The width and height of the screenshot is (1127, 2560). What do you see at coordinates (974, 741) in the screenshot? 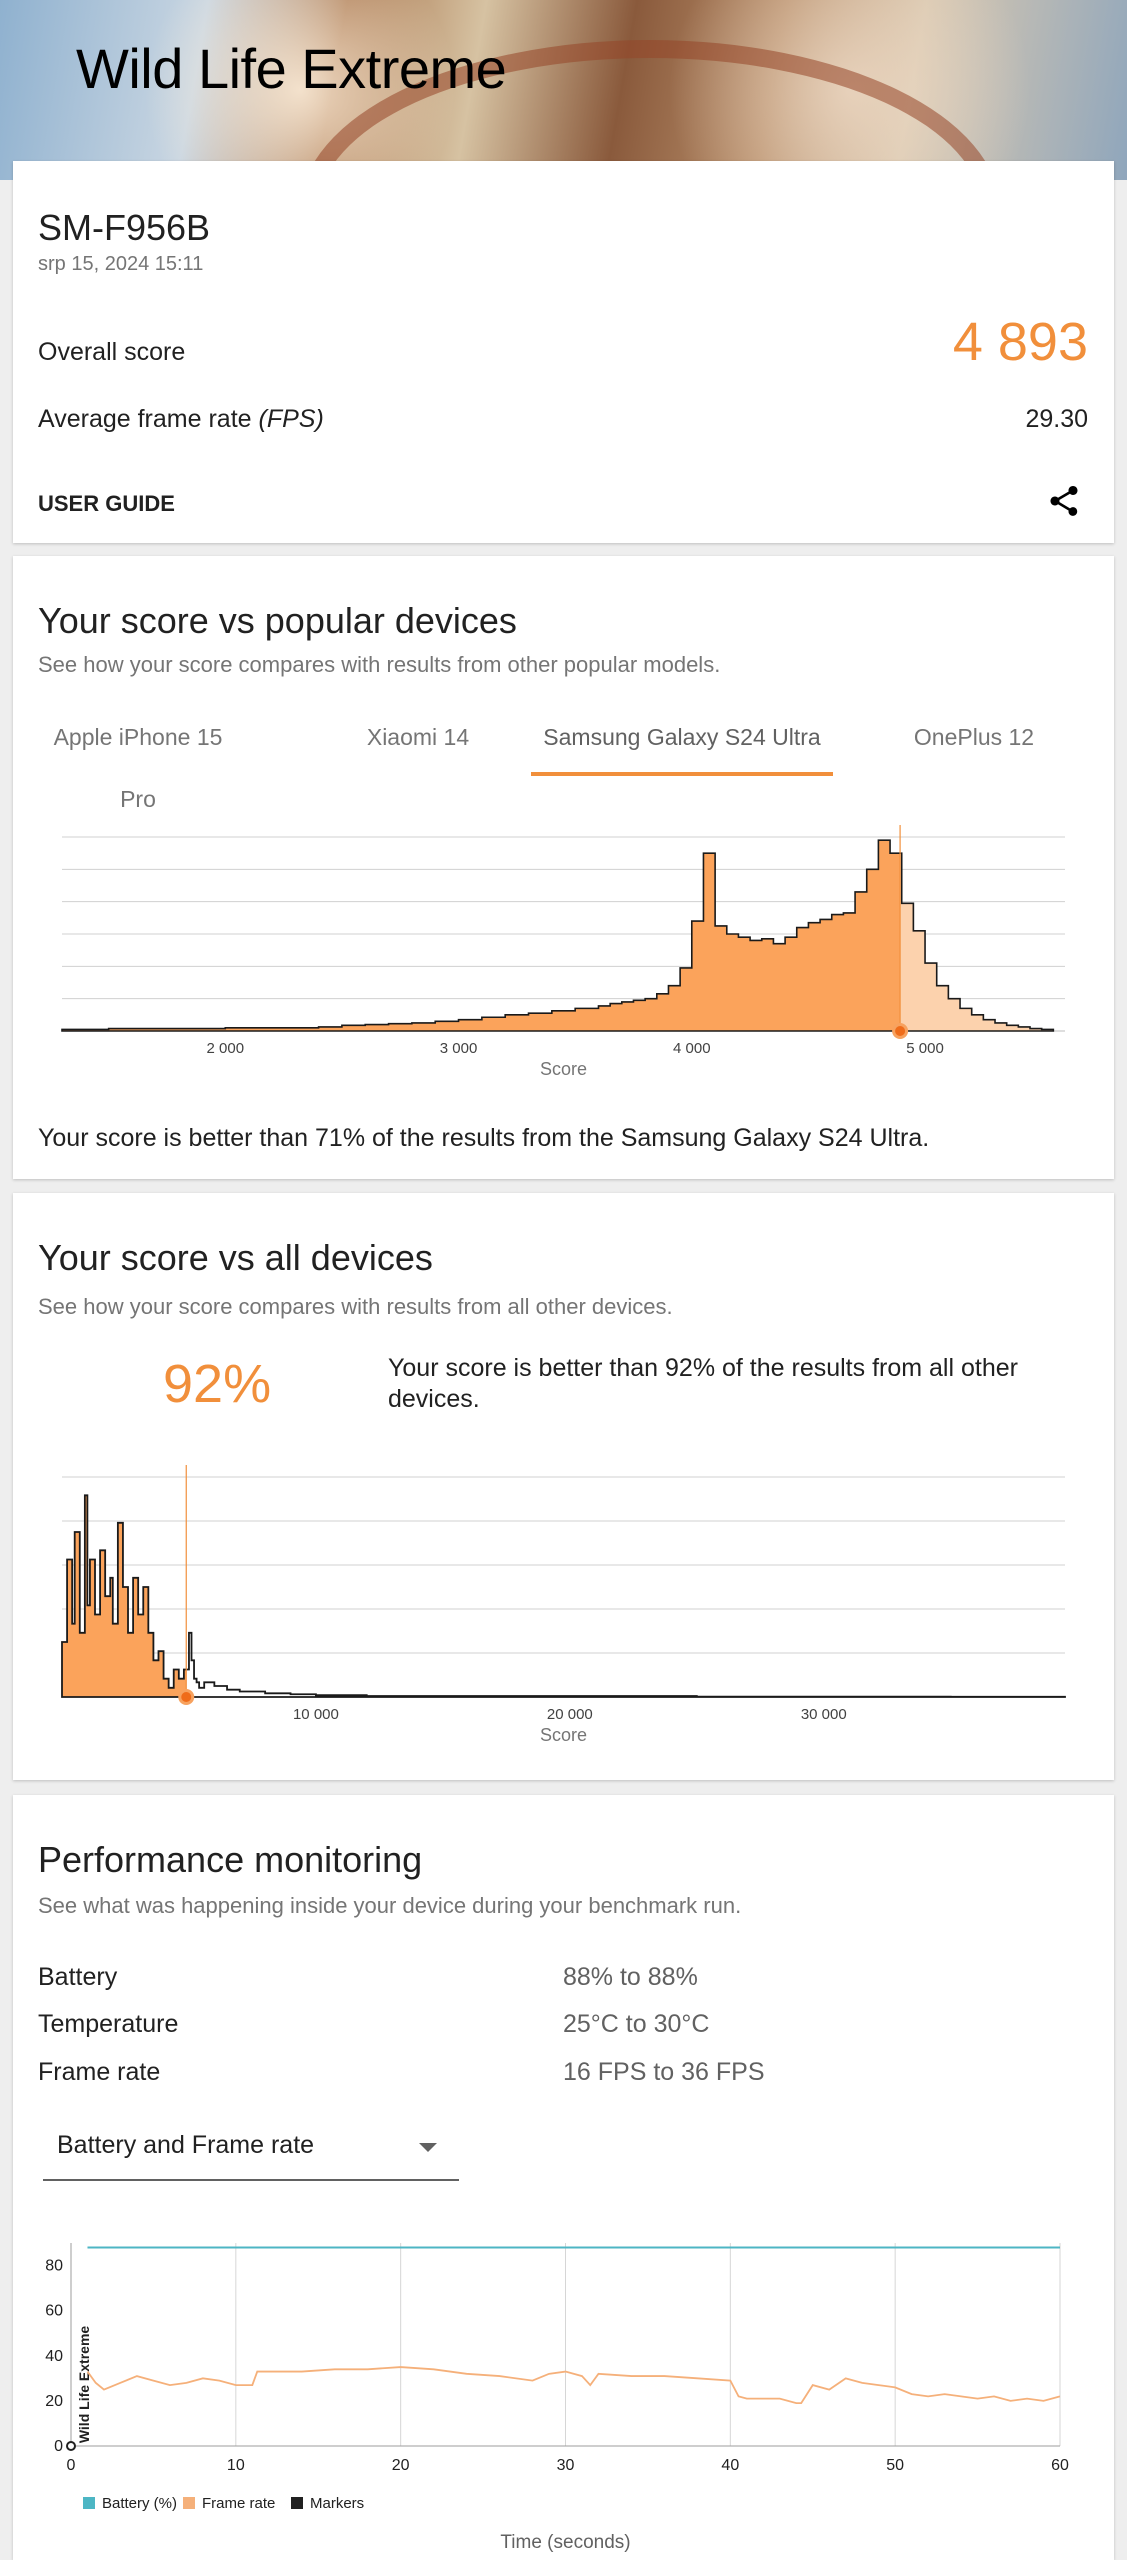
I see `tab-oneplus-12: OnePlus 12` at bounding box center [974, 741].